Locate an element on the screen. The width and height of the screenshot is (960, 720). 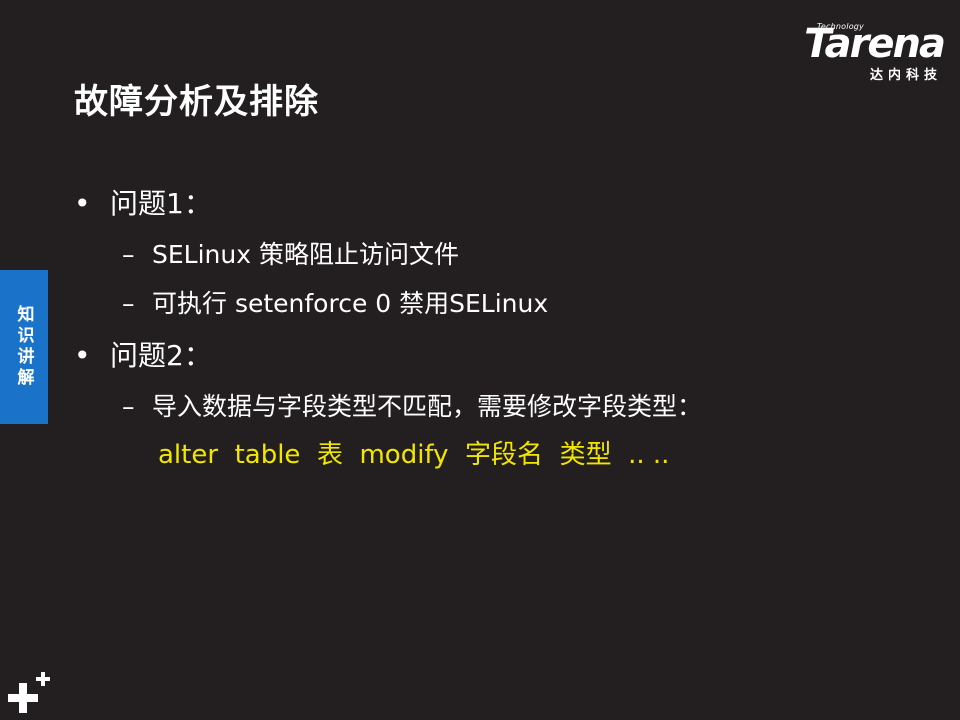
sub-item-text: 可执行 setenforce 0 禁用SELinux is located at coordinates (350, 303).